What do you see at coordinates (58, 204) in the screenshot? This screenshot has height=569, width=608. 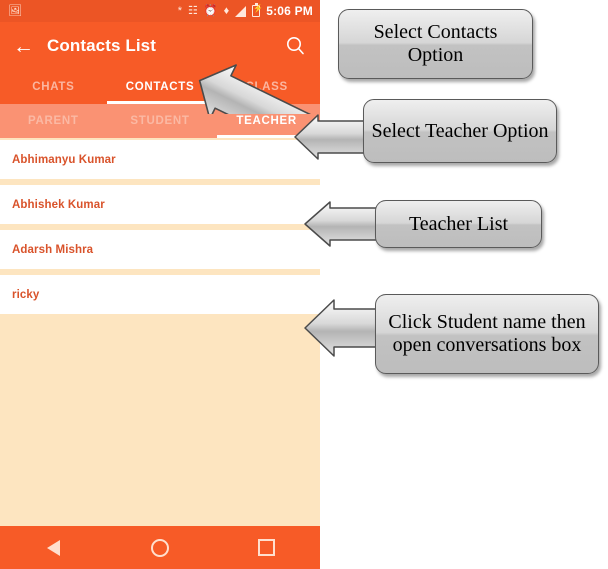 I see `contact-name: Abhishek Kumar` at bounding box center [58, 204].